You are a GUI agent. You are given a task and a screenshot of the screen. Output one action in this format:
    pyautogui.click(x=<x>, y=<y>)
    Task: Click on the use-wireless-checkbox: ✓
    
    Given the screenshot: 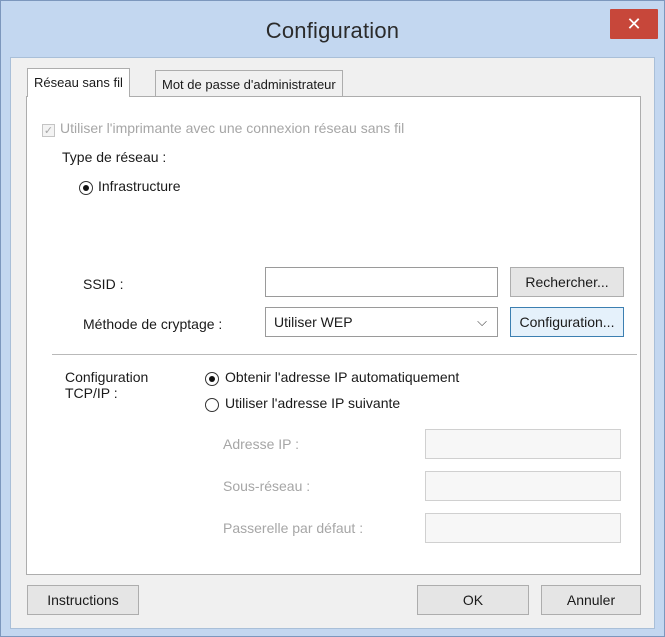 What is the action you would take?
    pyautogui.click(x=48, y=130)
    